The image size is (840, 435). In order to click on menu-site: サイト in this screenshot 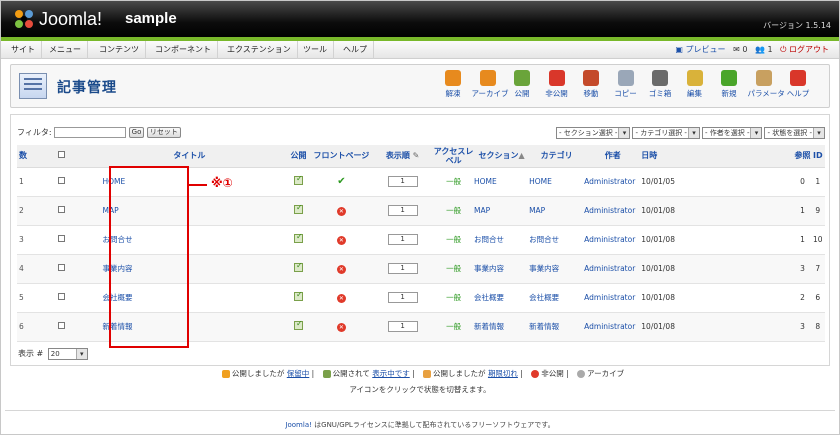, I will do `click(23, 50)`.